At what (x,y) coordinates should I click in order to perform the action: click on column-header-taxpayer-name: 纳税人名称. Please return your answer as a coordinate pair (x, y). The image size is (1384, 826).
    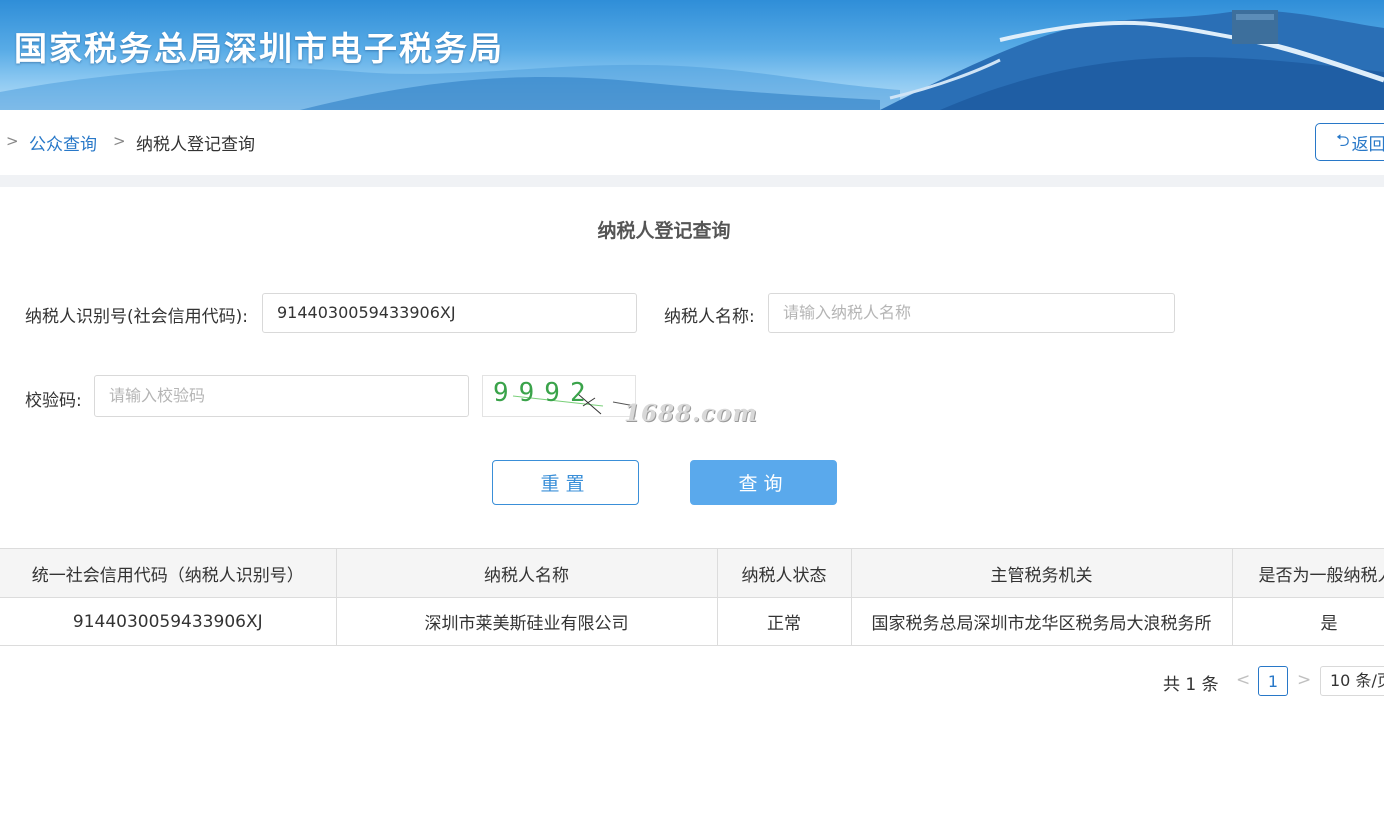
    Looking at the image, I should click on (526, 573).